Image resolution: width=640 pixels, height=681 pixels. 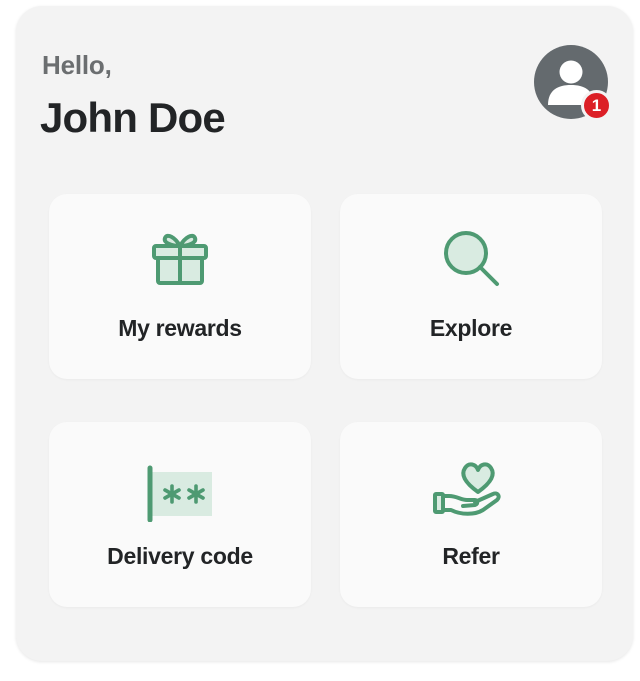 What do you see at coordinates (133, 117) in the screenshot?
I see `user-name: John Doe` at bounding box center [133, 117].